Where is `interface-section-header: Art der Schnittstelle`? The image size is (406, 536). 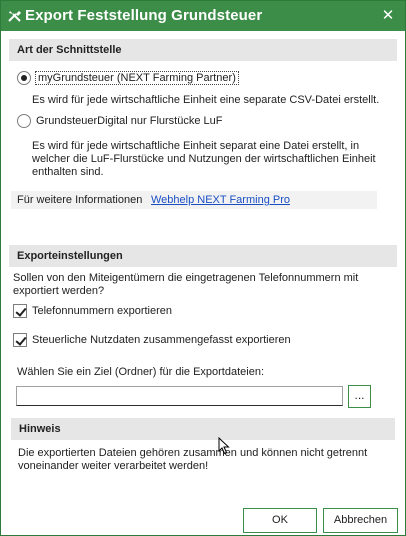 interface-section-header: Art der Schnittstelle is located at coordinates (203, 50).